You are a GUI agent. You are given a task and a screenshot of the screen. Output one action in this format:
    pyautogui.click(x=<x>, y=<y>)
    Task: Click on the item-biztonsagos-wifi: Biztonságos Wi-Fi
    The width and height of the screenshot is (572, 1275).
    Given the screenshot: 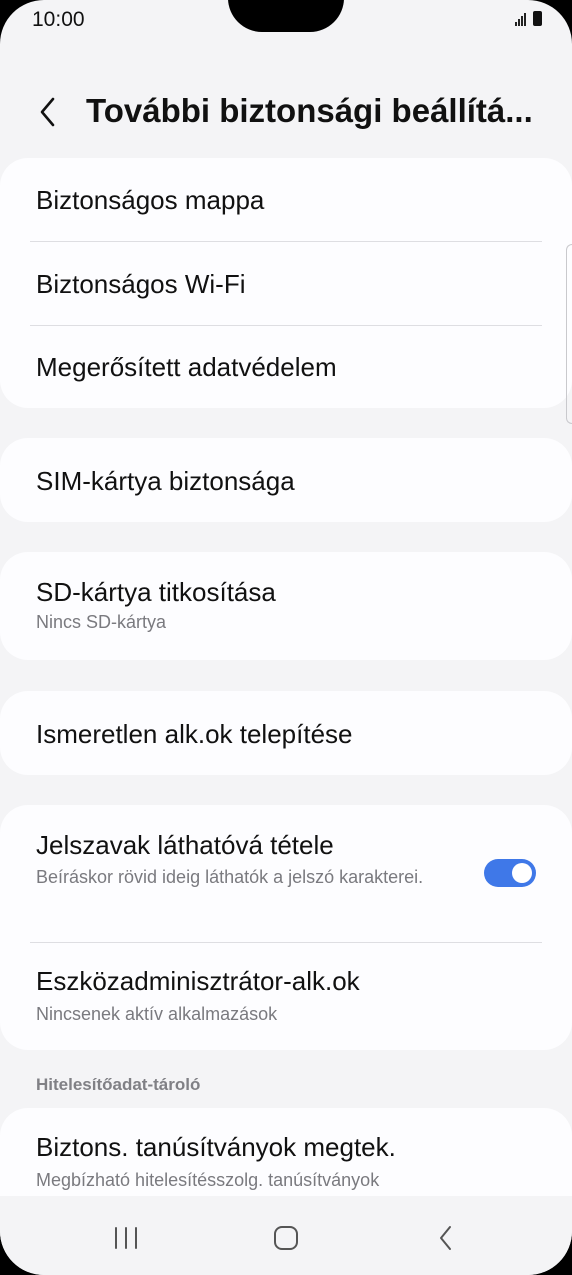 What is the action you would take?
    pyautogui.click(x=286, y=284)
    